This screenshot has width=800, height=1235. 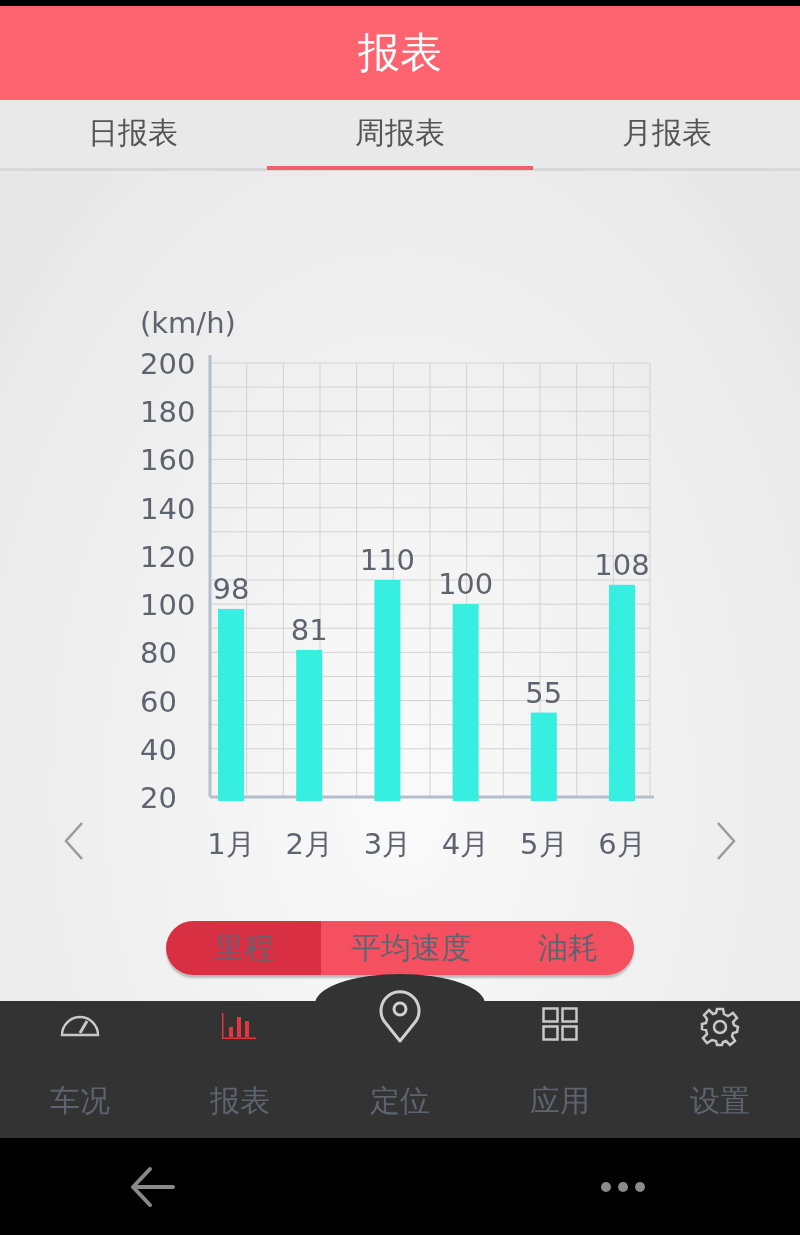 What do you see at coordinates (544, 692) in the screenshot?
I see `bar-value-label: 55` at bounding box center [544, 692].